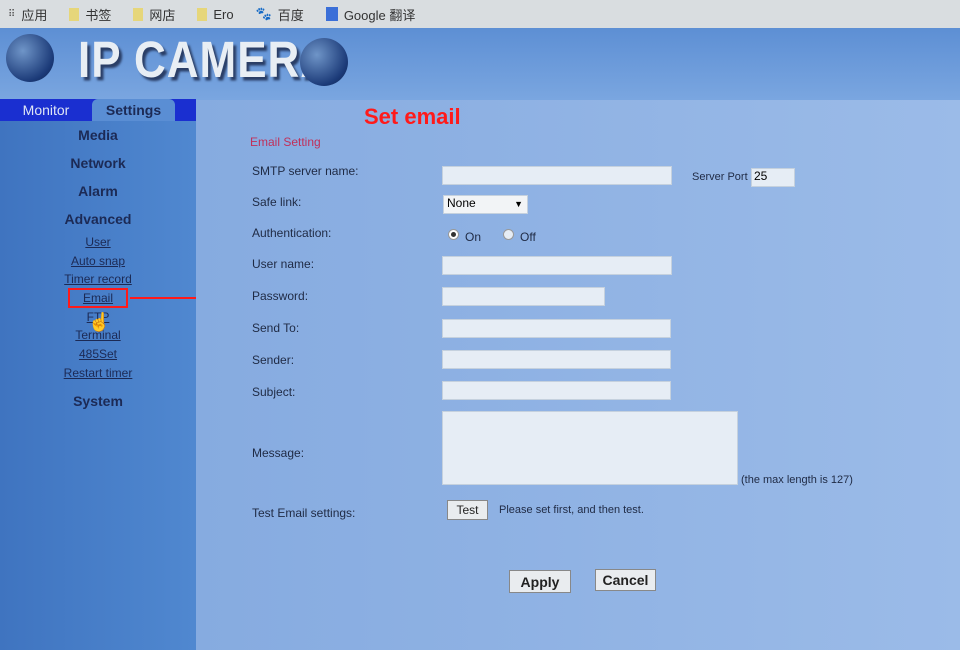 This screenshot has width=960, height=650. Describe the element at coordinates (98, 135) in the screenshot. I see `sidebar-media: Media` at that location.